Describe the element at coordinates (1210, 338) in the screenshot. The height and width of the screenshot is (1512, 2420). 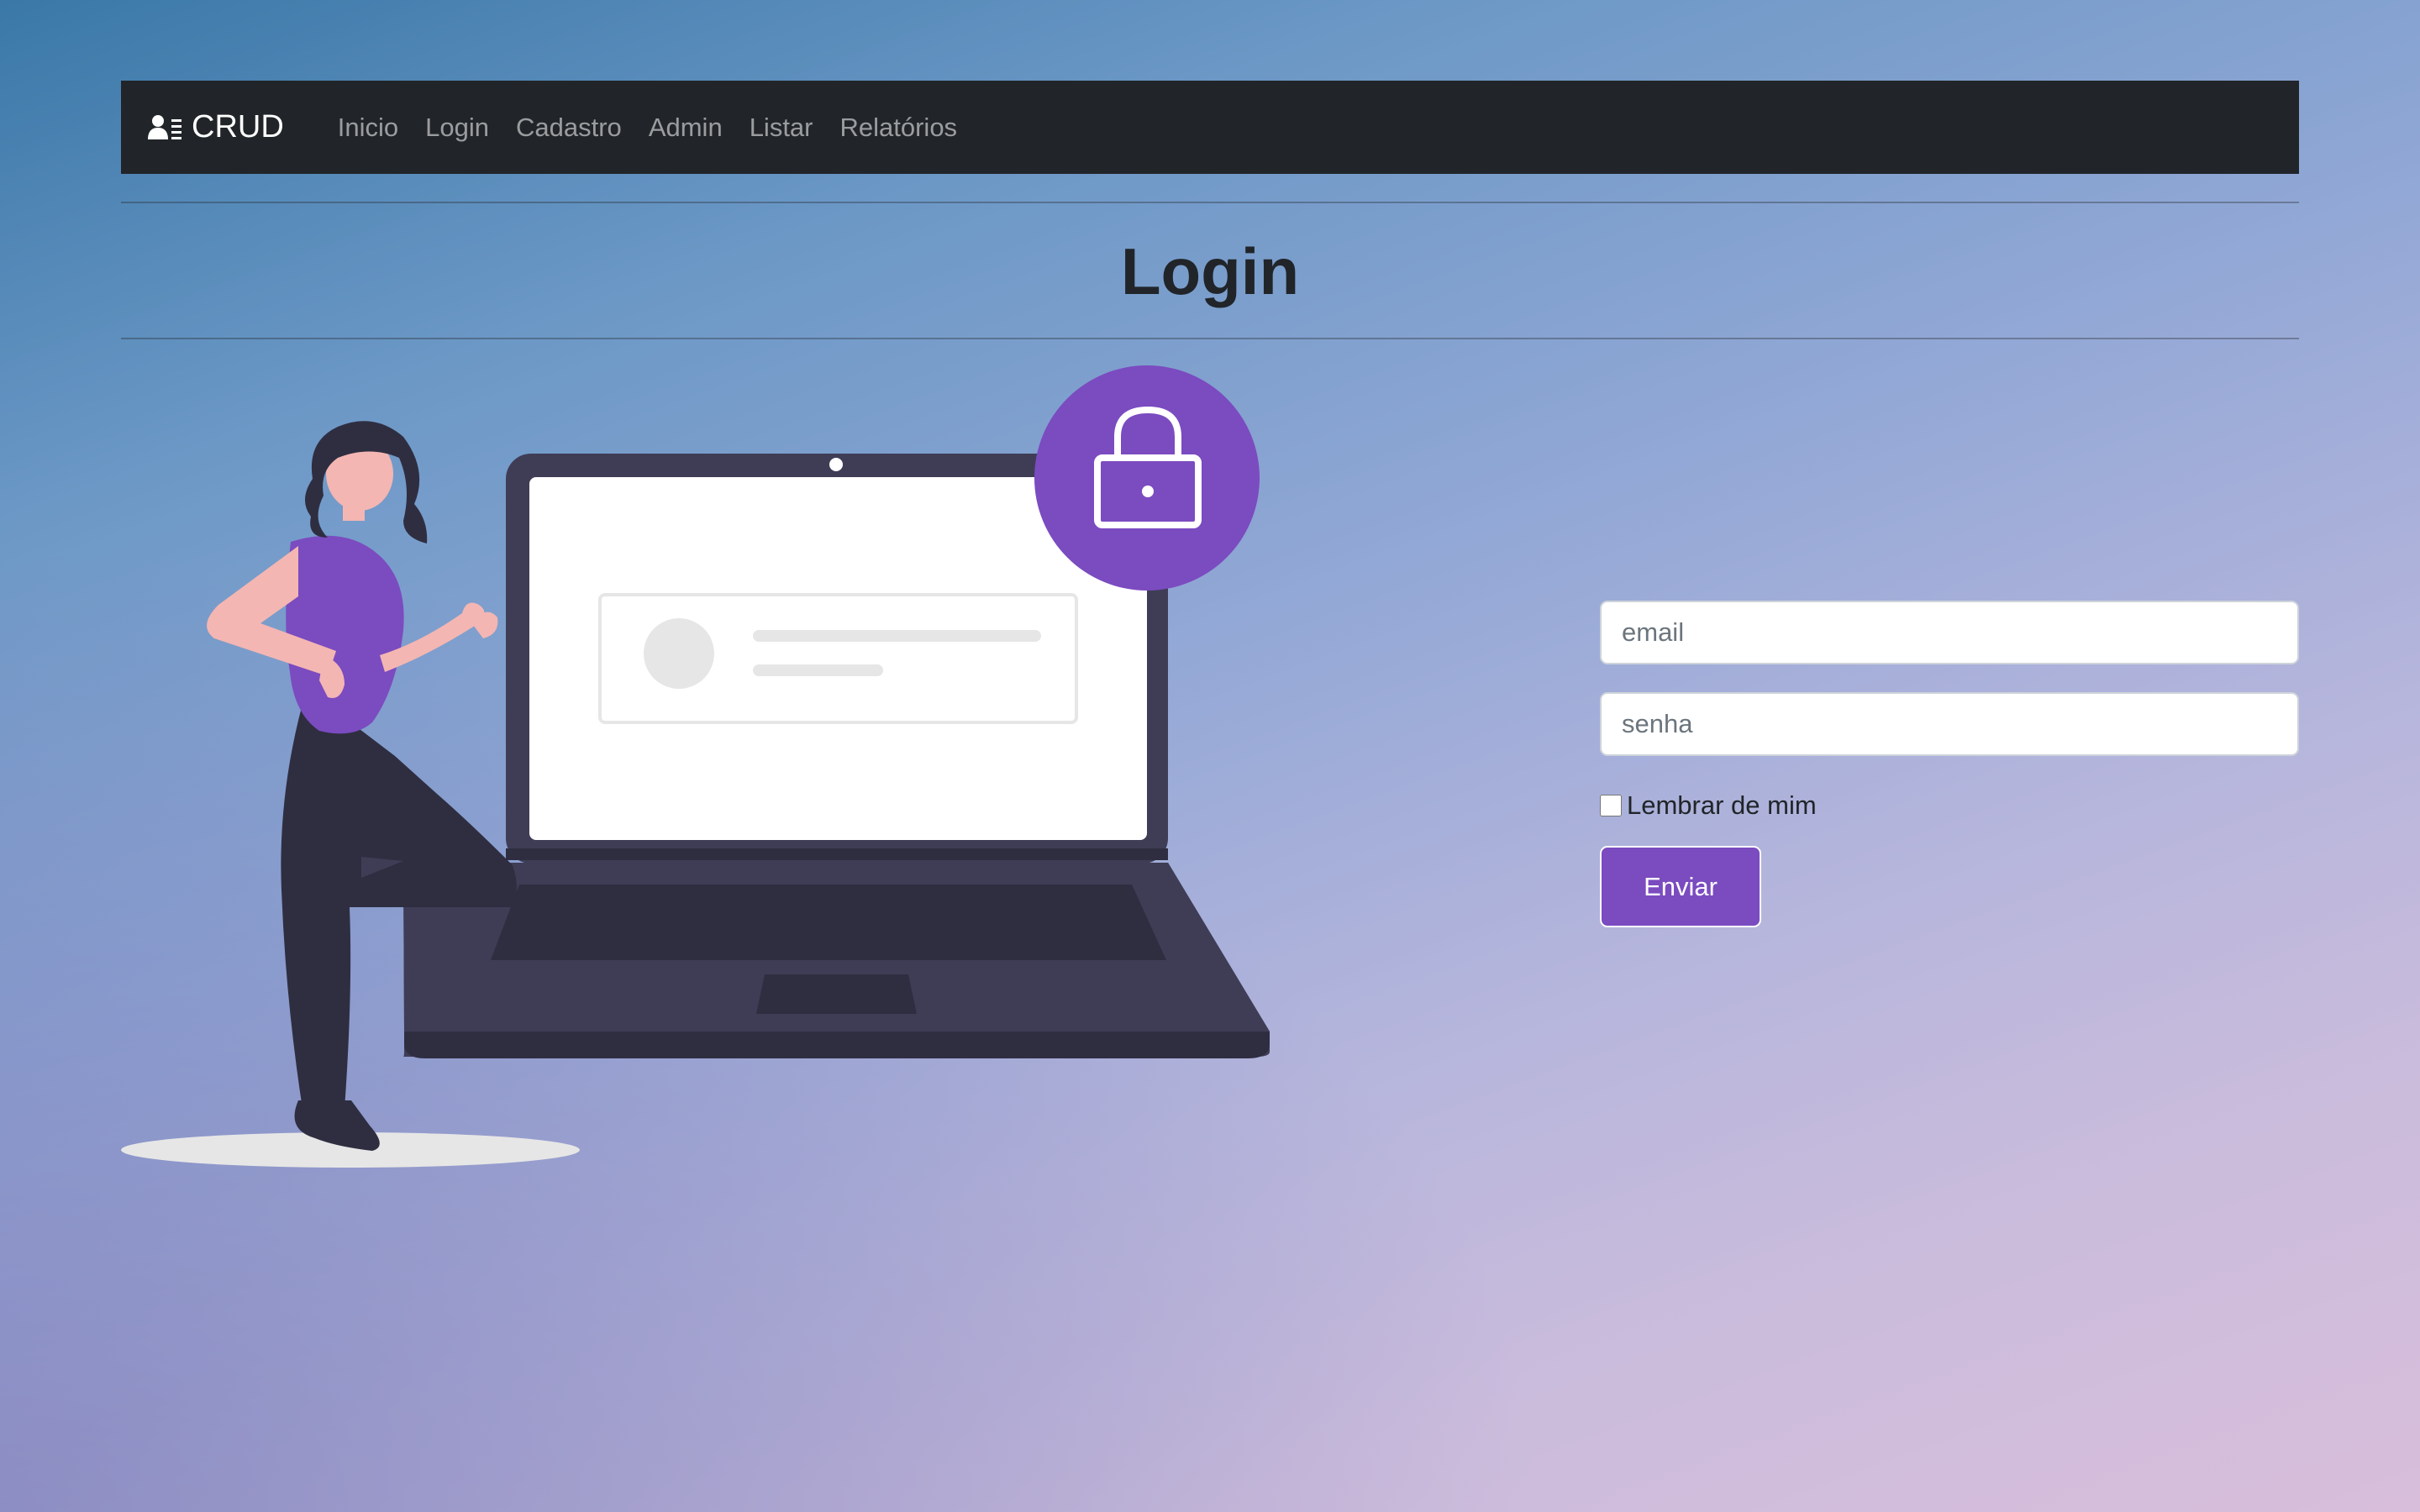
I see `bottom-divider` at that location.